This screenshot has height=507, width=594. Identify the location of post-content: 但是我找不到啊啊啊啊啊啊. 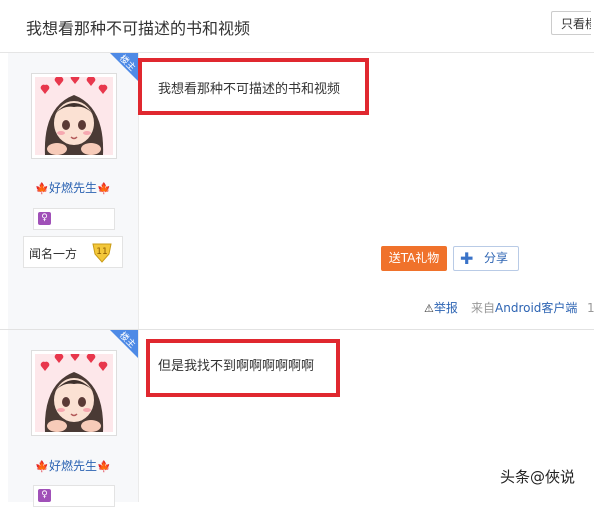
(236, 366).